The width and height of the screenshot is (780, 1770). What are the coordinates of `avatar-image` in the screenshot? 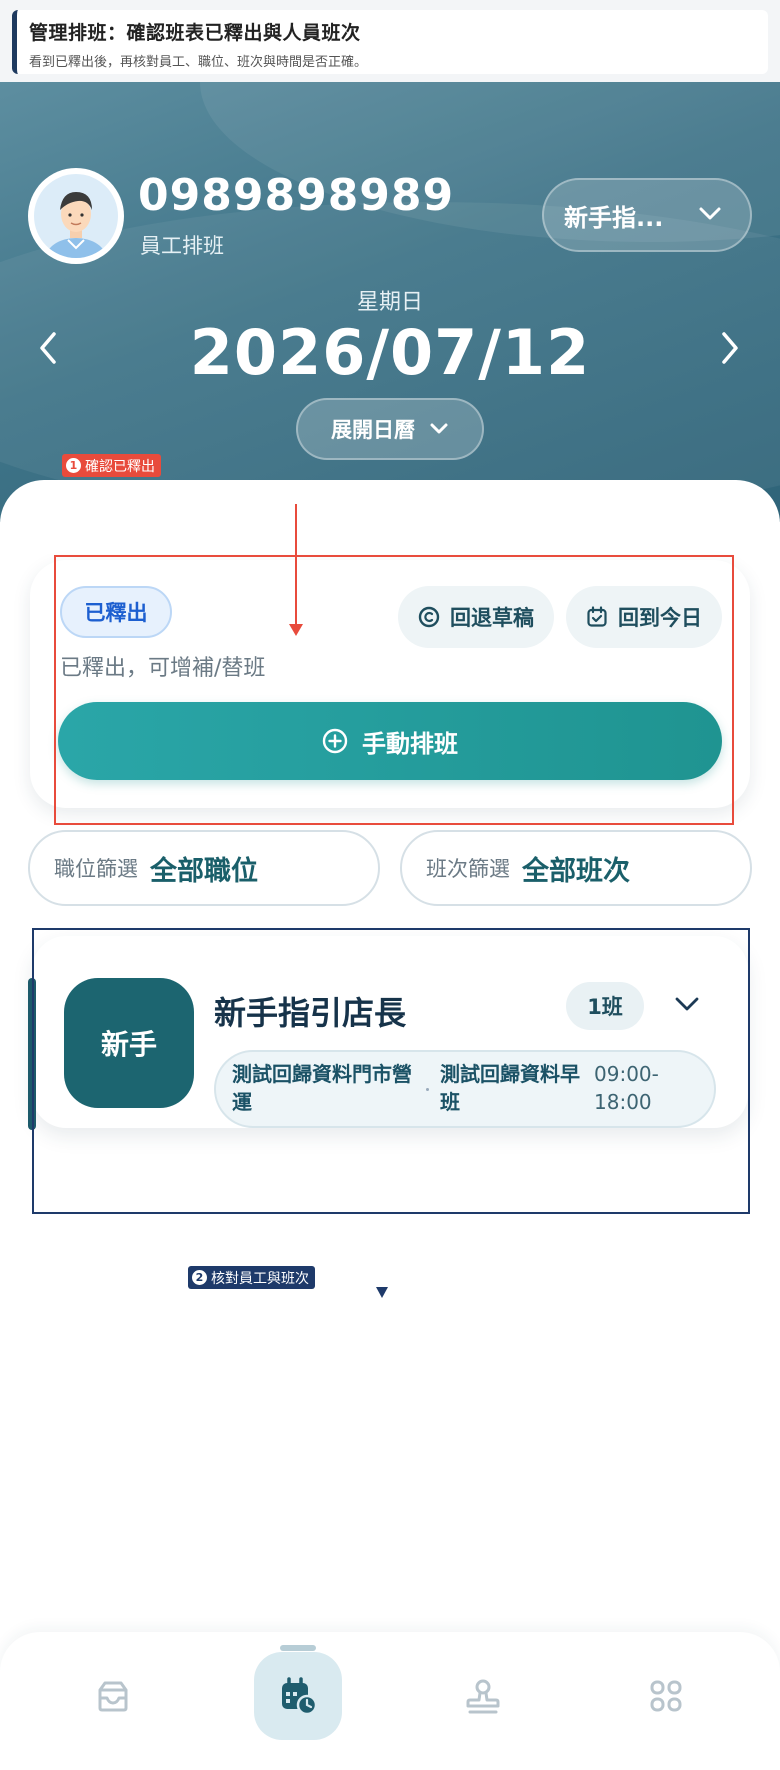 It's located at (76, 216).